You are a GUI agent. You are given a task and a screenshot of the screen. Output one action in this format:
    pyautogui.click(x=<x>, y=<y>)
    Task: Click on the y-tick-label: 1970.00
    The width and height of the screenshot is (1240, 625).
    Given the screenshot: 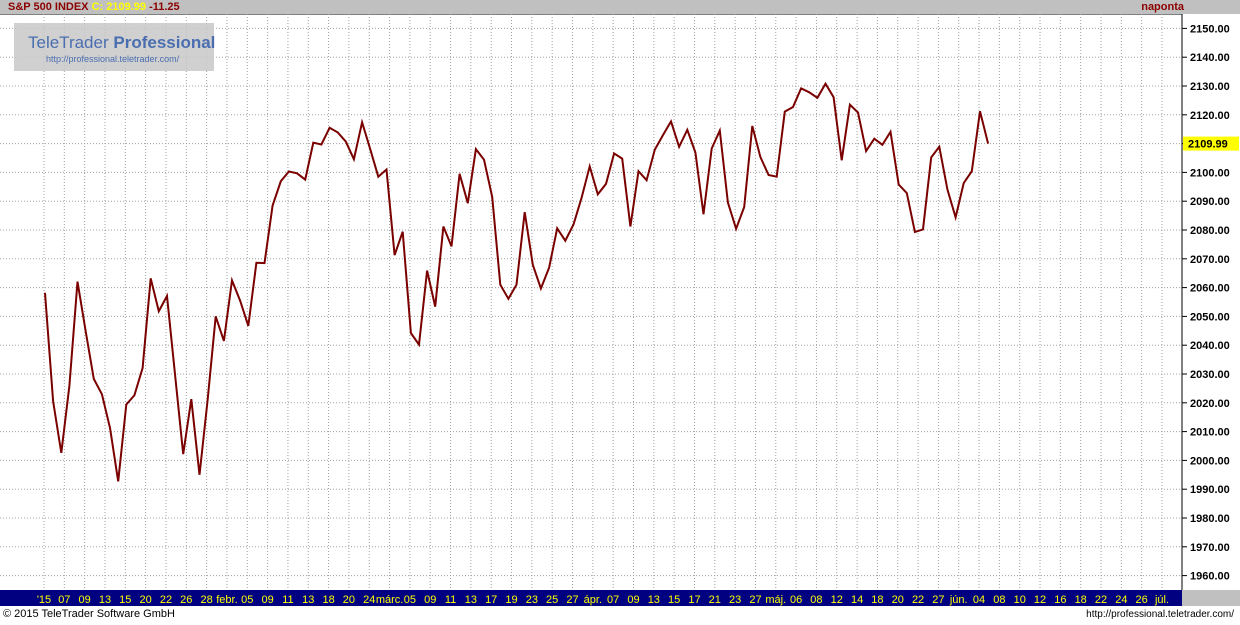 What is the action you would take?
    pyautogui.click(x=1210, y=548)
    